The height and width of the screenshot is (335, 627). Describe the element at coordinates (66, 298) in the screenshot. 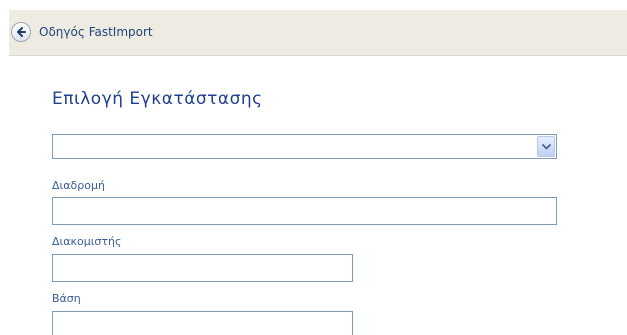

I see `database-label: Βάση` at that location.